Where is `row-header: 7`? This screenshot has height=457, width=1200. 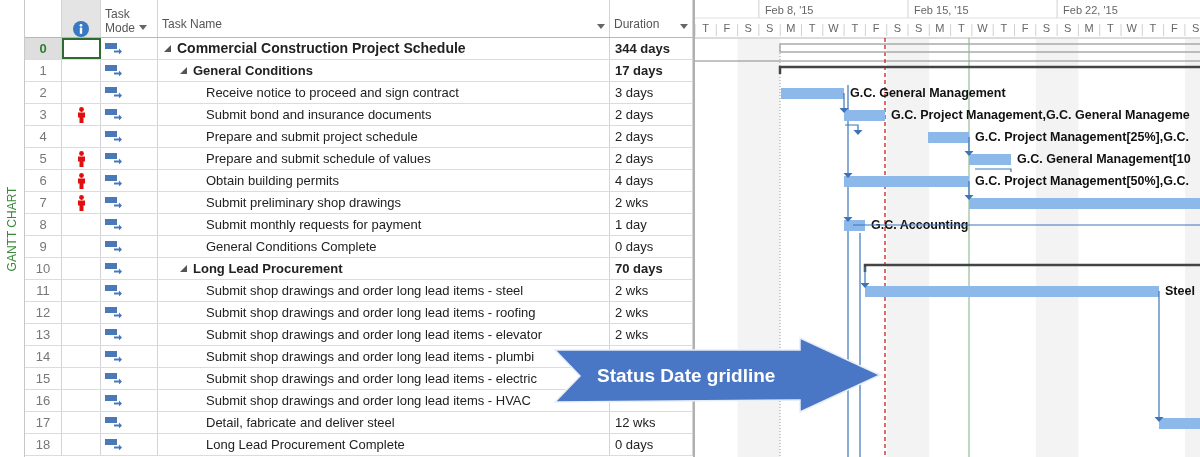 row-header: 7 is located at coordinates (43, 202).